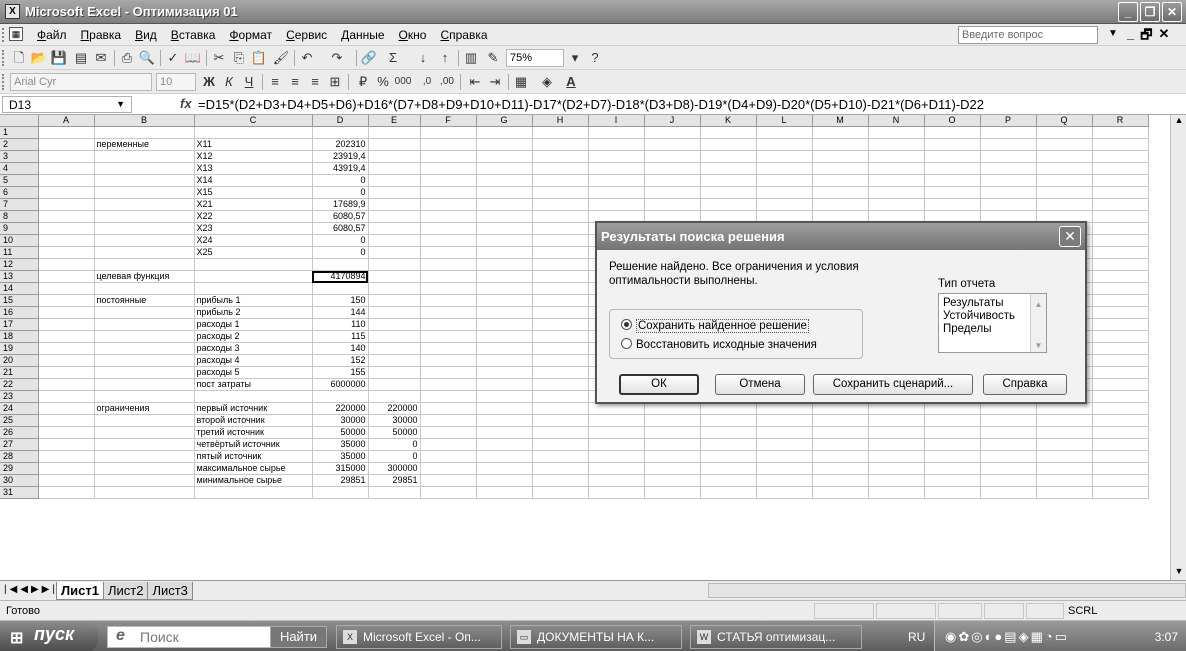  What do you see at coordinates (19, 313) in the screenshot?
I see `row-header: 16` at bounding box center [19, 313].